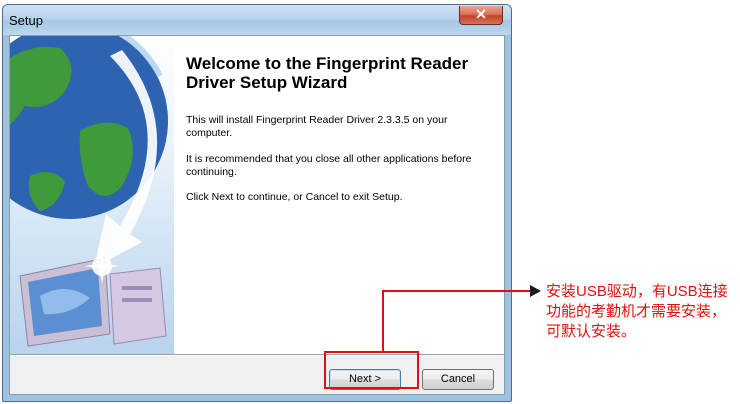 Image resolution: width=740 pixels, height=404 pixels. I want to click on annotation-note: 安装USB驱动，有USB连接功能的考勤机才需要安装，可默认安装。, so click(637, 311).